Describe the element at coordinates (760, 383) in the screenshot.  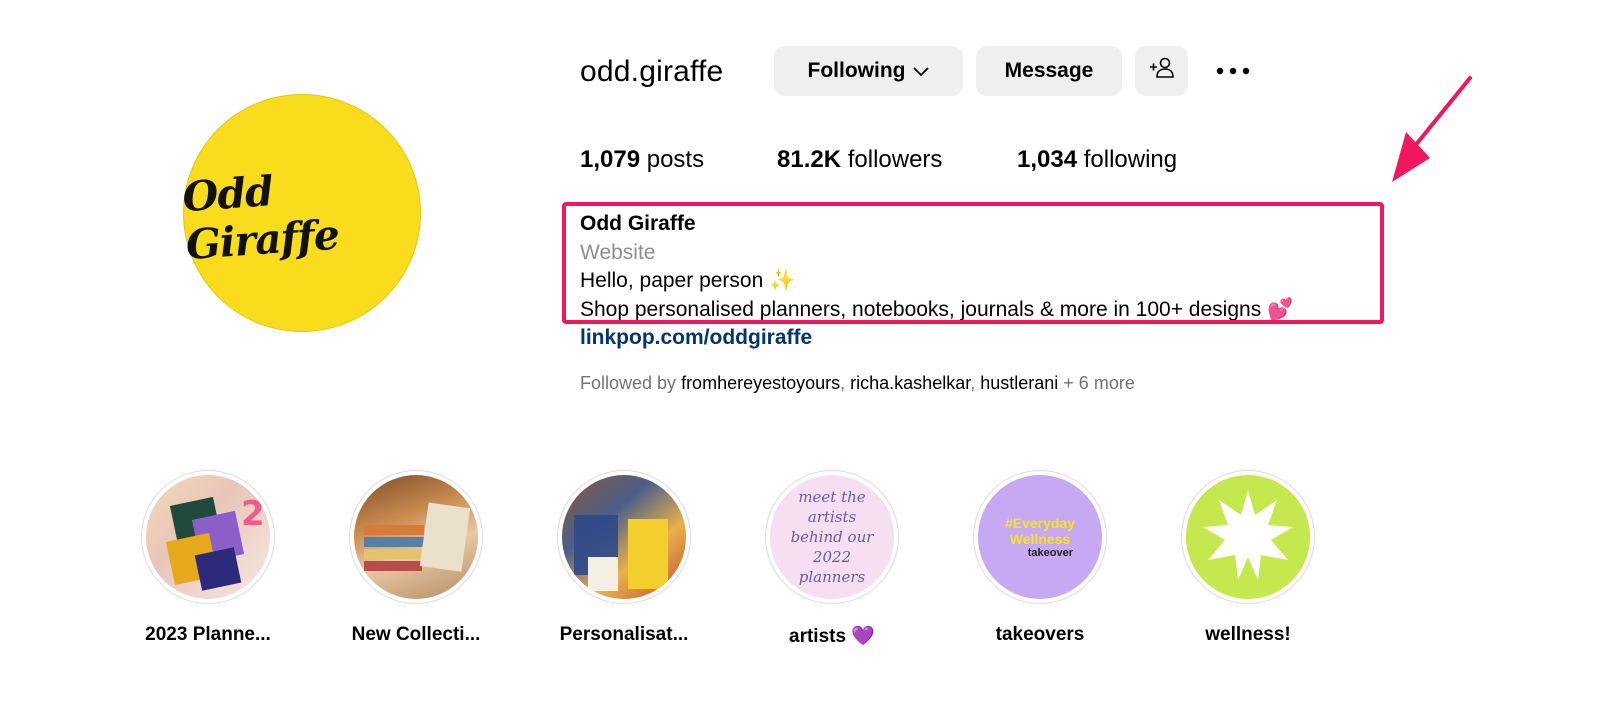
I see `followed-by-user: fromhereyestoyours` at that location.